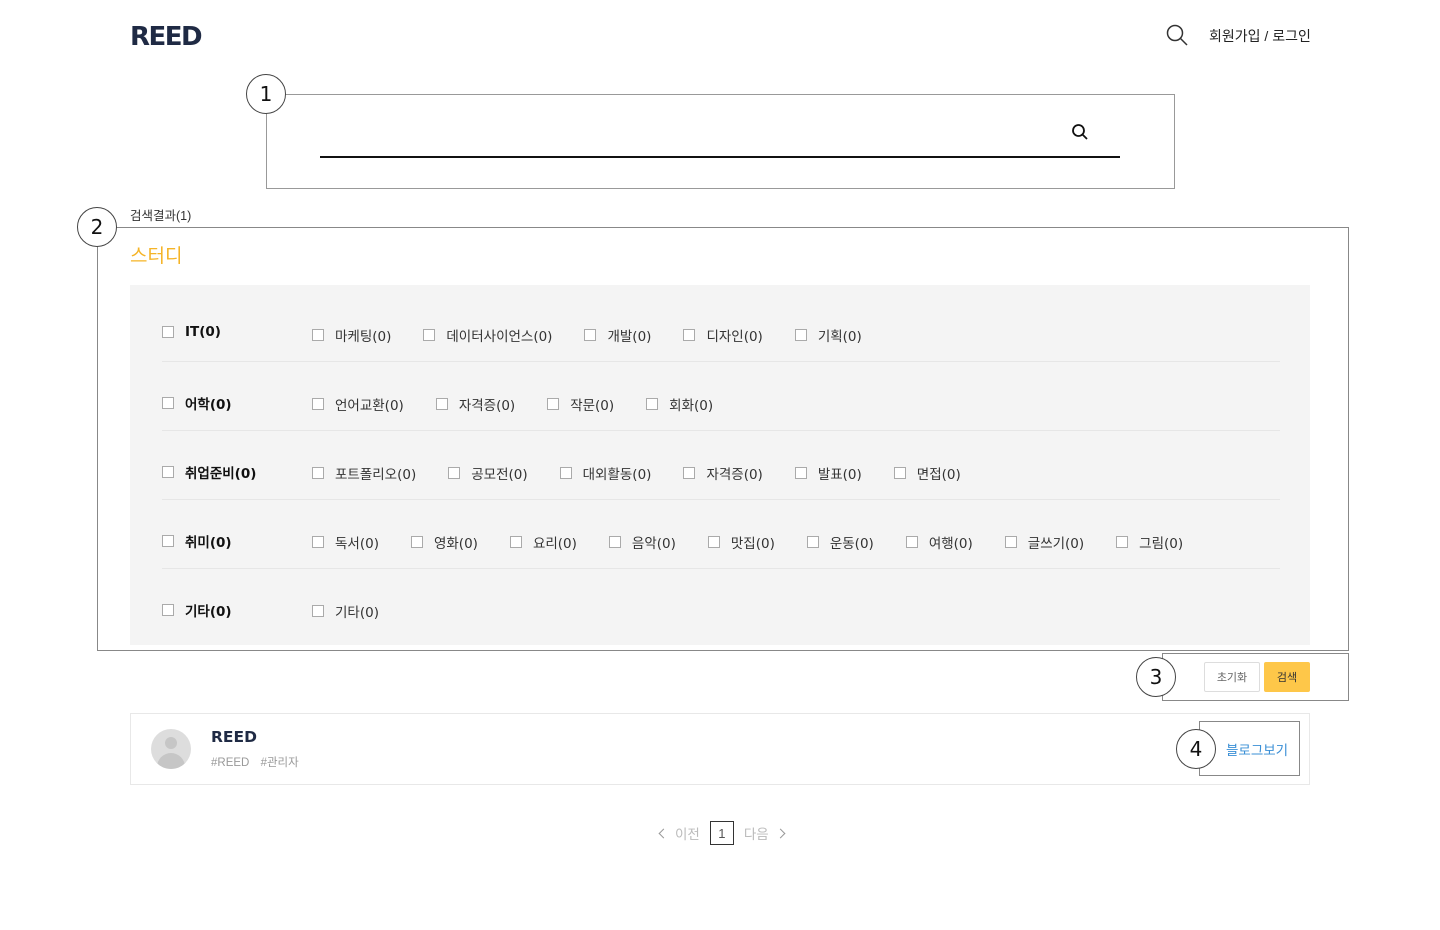 This screenshot has height=930, width=1440. I want to click on tag: #REED, so click(230, 763).